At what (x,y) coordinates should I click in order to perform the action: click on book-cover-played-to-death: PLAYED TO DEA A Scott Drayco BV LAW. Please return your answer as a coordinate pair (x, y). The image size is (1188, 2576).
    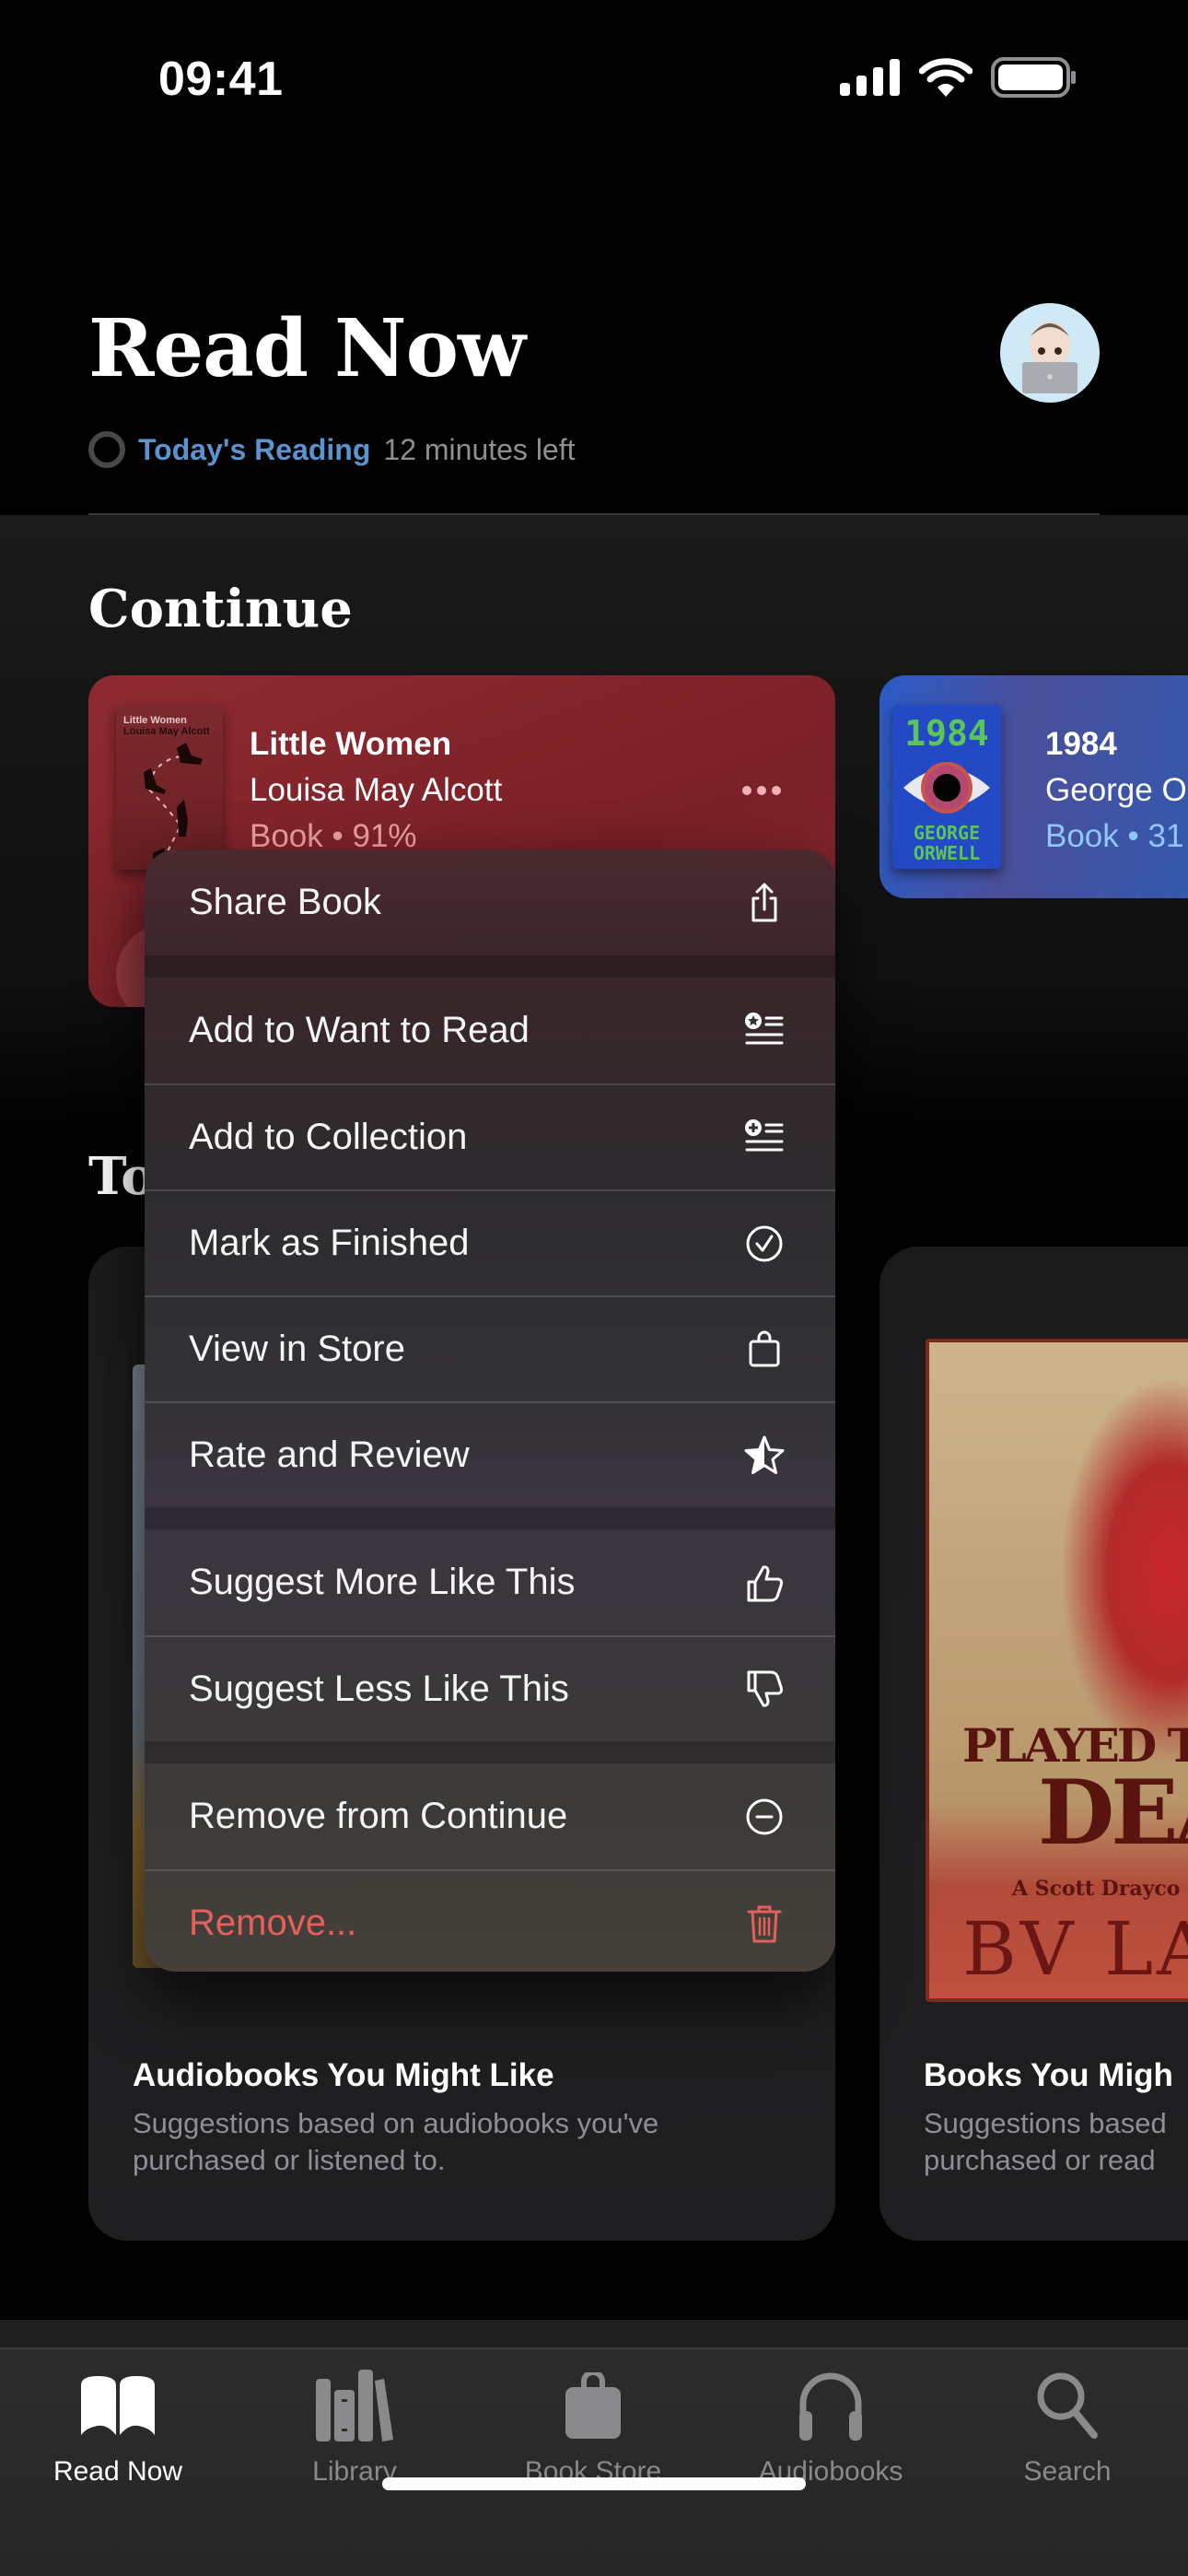
    Looking at the image, I should click on (1057, 1670).